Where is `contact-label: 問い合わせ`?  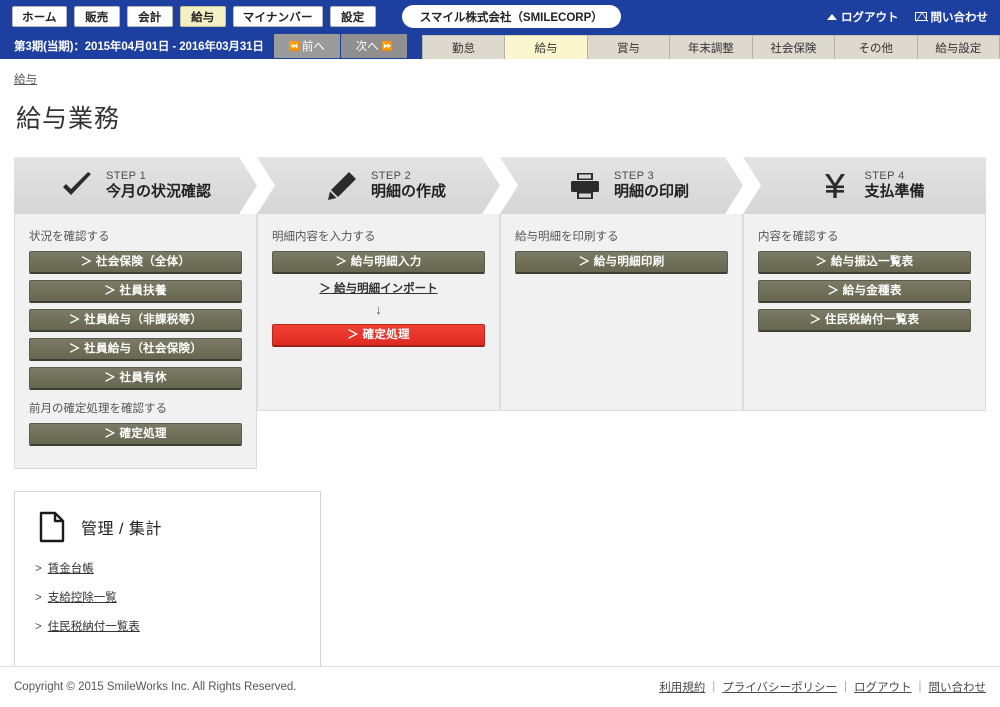 contact-label: 問い合わせ is located at coordinates (959, 17).